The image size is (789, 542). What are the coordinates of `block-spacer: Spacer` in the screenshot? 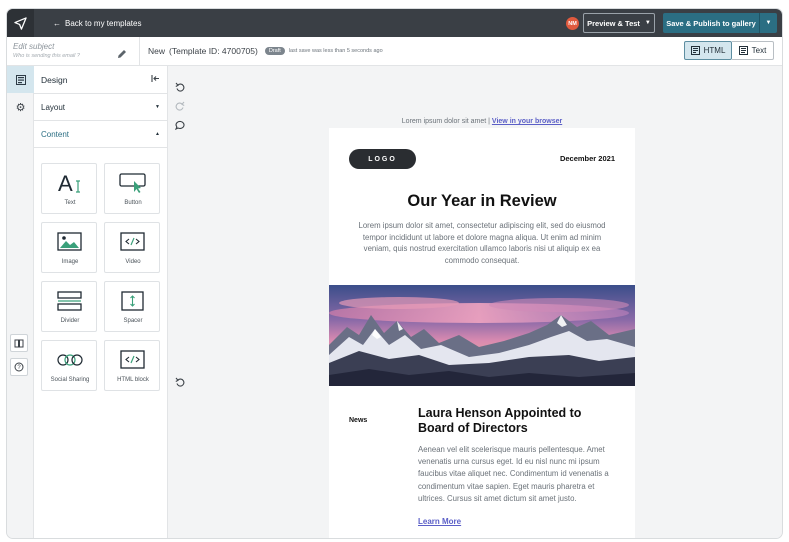 It's located at (132, 306).